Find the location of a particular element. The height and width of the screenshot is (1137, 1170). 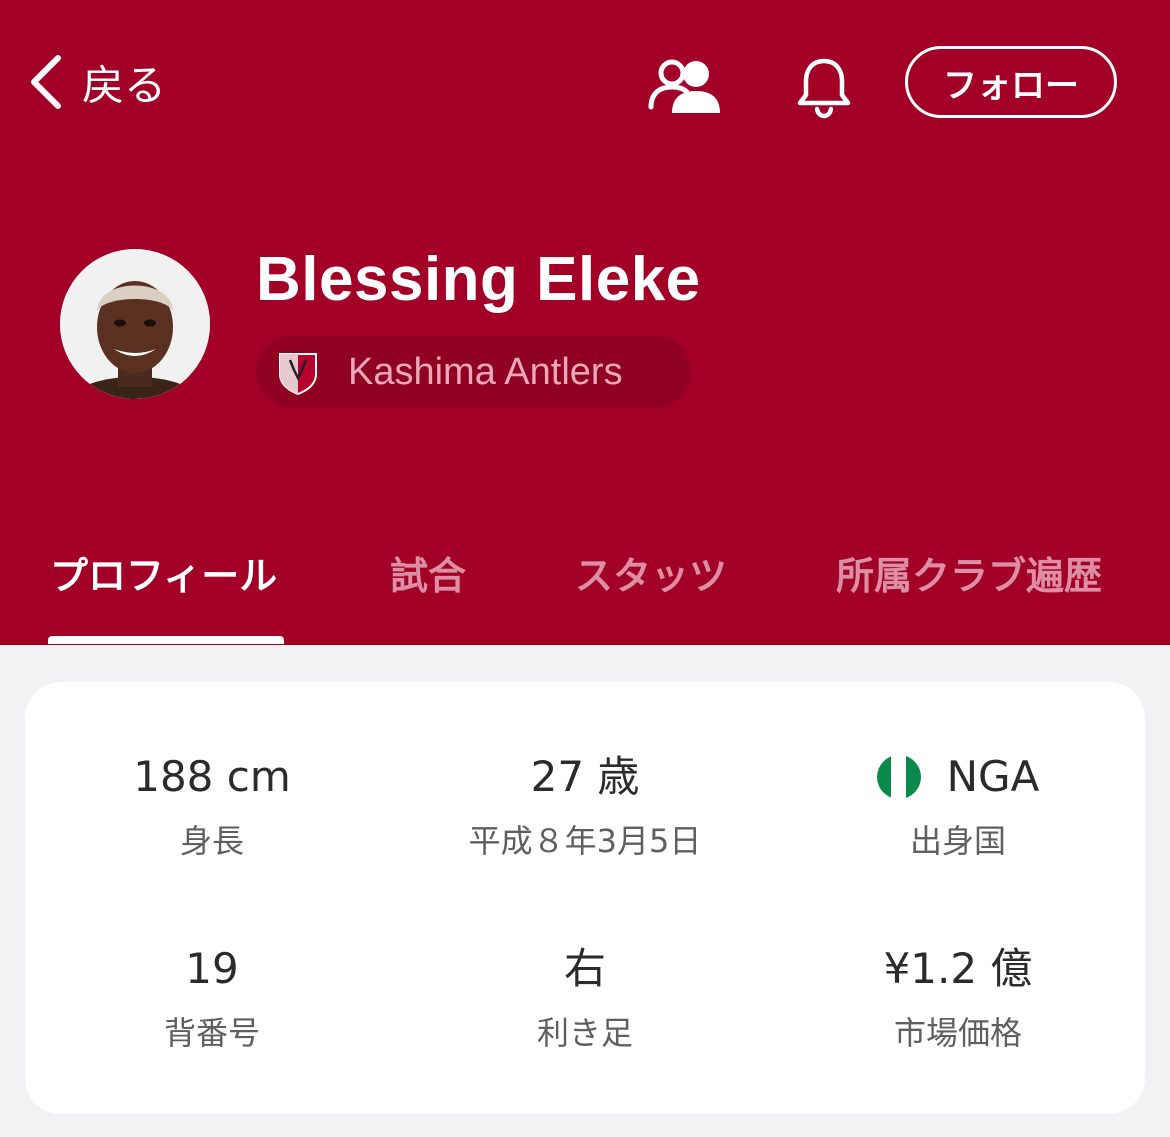

active-tab-indicator is located at coordinates (166, 640).